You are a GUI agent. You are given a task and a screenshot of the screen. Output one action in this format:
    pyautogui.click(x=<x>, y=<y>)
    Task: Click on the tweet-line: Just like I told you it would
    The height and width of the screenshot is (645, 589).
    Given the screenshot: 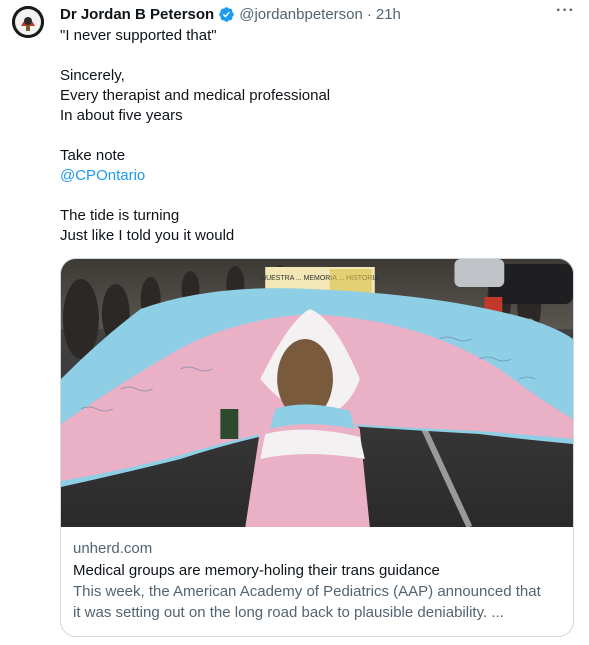 What is the action you would take?
    pyautogui.click(x=147, y=235)
    